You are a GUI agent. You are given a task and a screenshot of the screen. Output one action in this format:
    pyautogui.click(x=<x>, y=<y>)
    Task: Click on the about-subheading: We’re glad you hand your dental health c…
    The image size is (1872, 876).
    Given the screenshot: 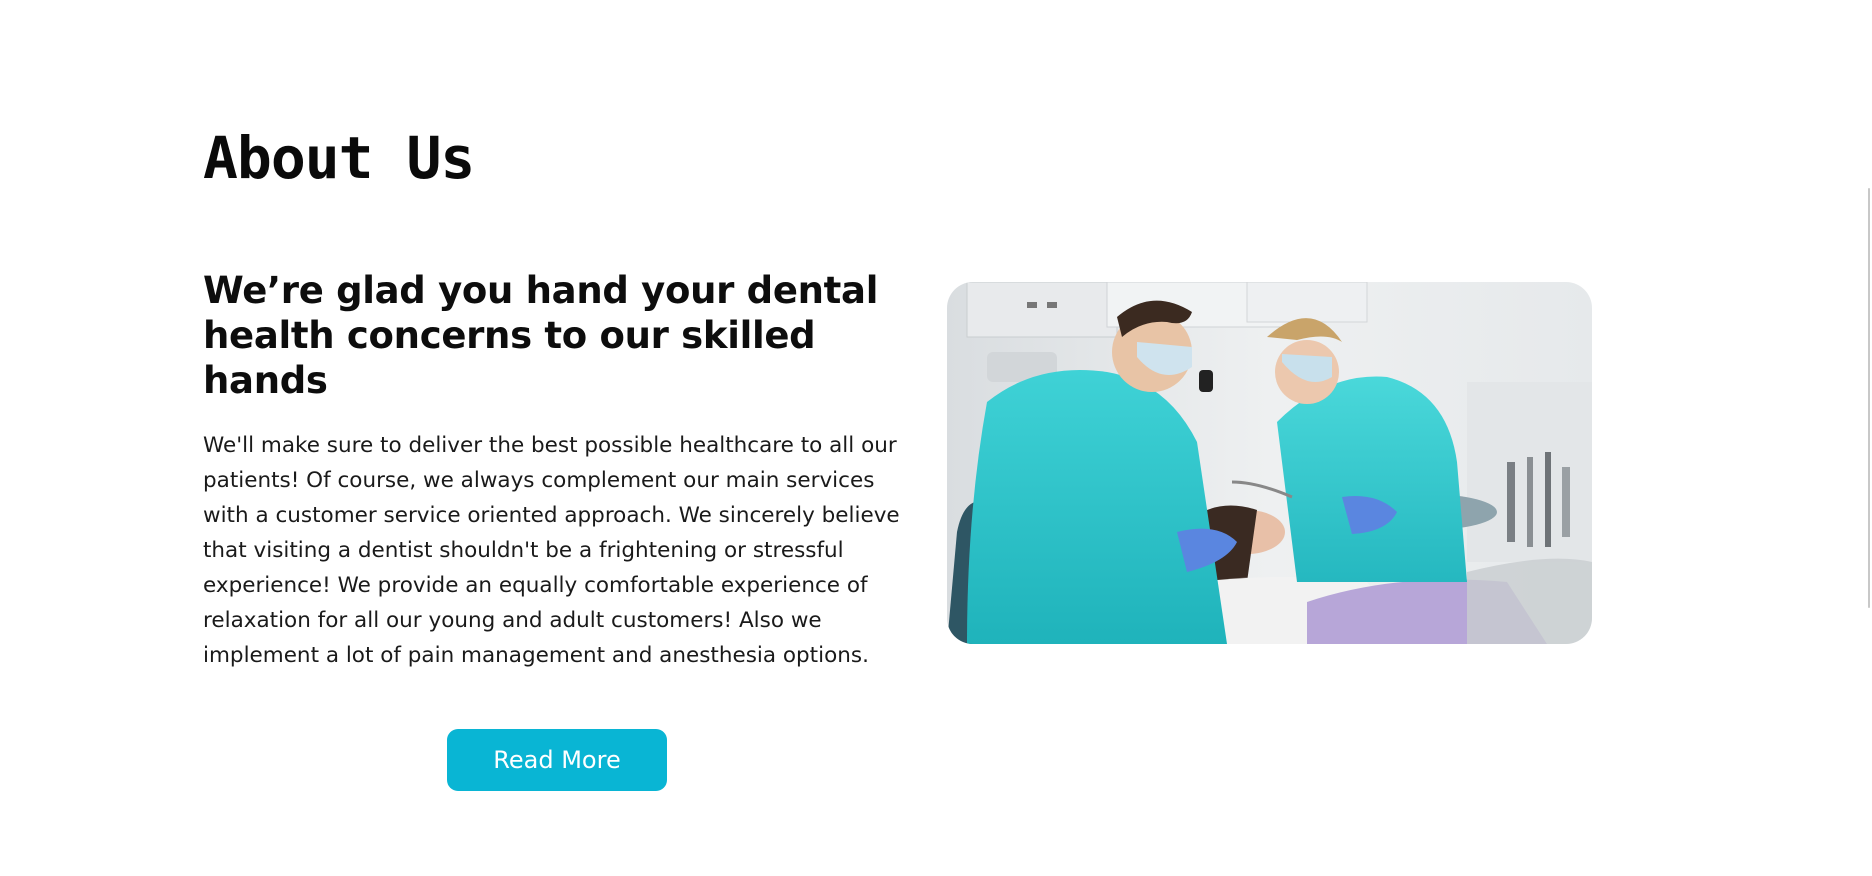 What is the action you would take?
    pyautogui.click(x=541, y=335)
    